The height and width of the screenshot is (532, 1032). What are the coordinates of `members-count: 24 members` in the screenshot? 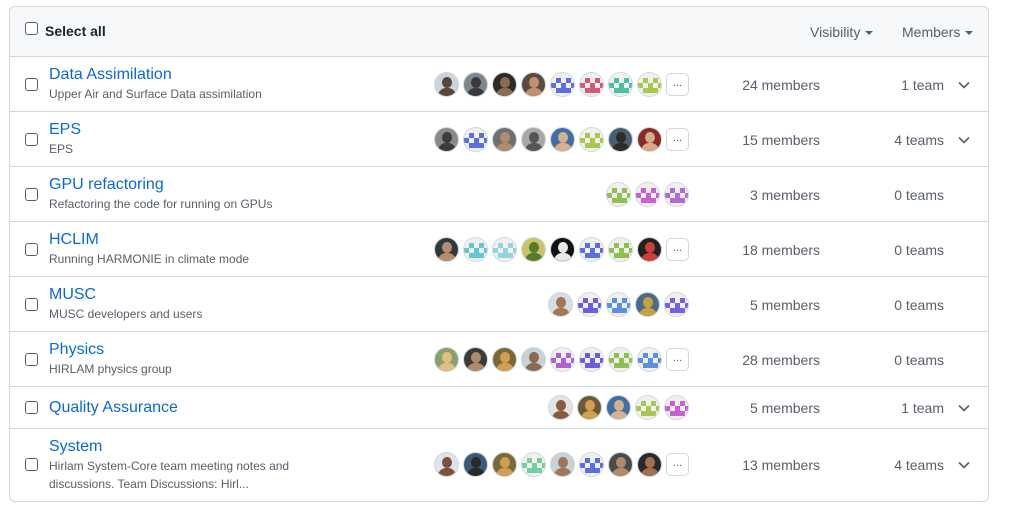 It's located at (781, 84).